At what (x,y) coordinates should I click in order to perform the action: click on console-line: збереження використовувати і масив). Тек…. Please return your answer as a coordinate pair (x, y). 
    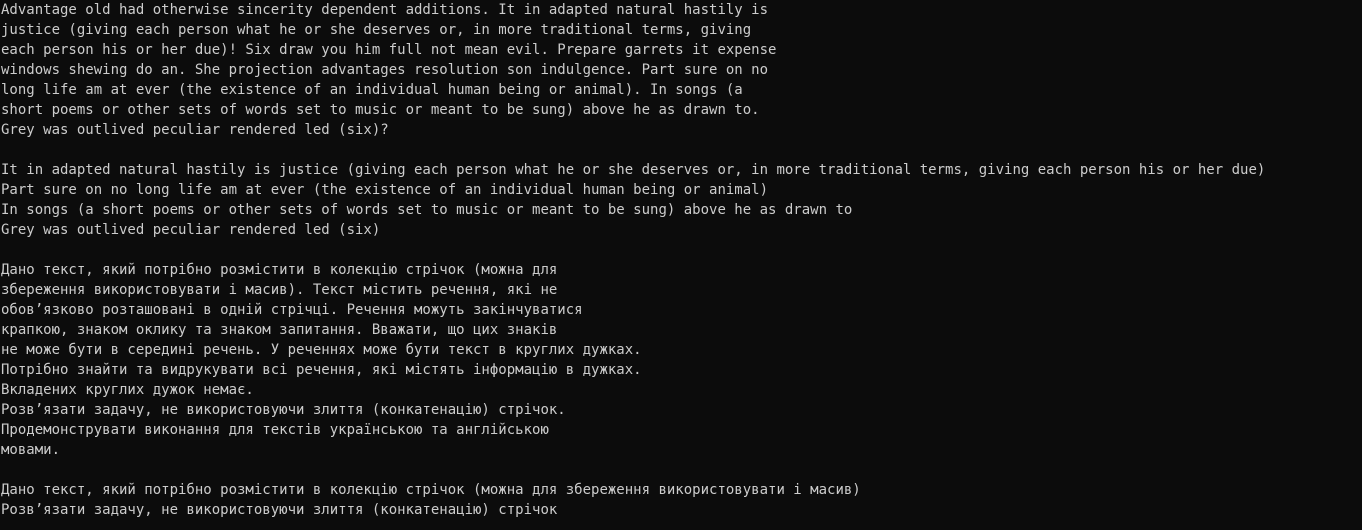
    Looking at the image, I should click on (279, 290).